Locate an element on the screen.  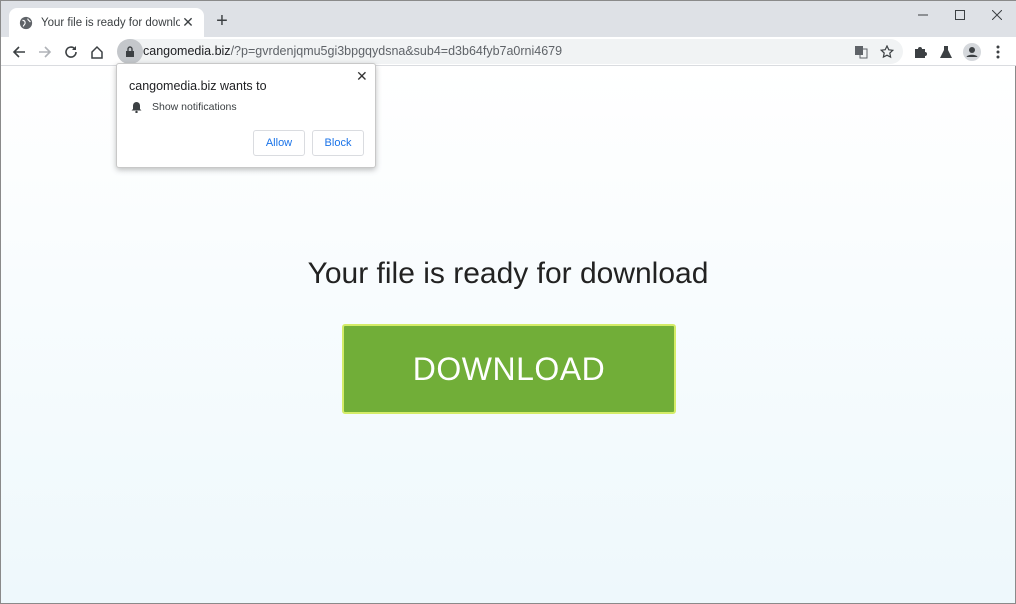
avatar-icon is located at coordinates (972, 52).